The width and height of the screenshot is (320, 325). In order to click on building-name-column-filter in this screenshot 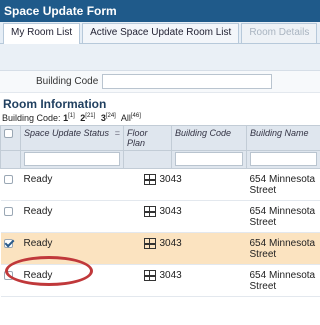, I will do `click(283, 159)`.